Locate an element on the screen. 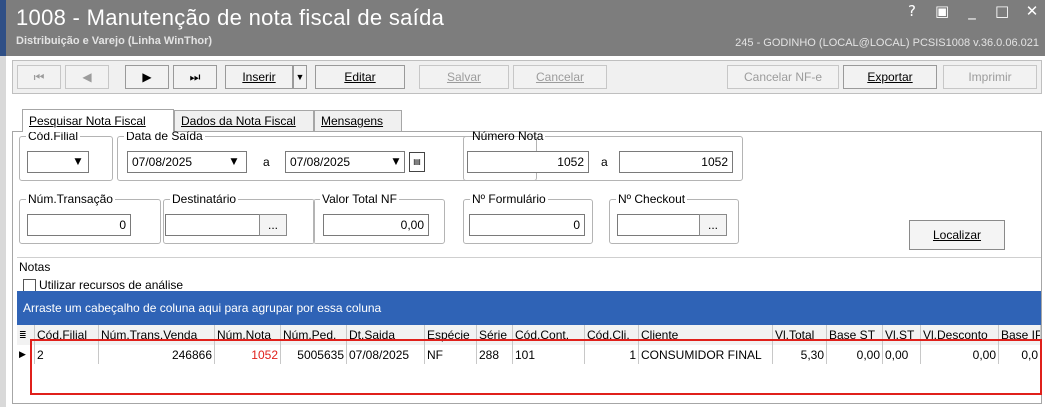 This screenshot has height=407, width=1045. last-icon: ⏭ is located at coordinates (195, 76).